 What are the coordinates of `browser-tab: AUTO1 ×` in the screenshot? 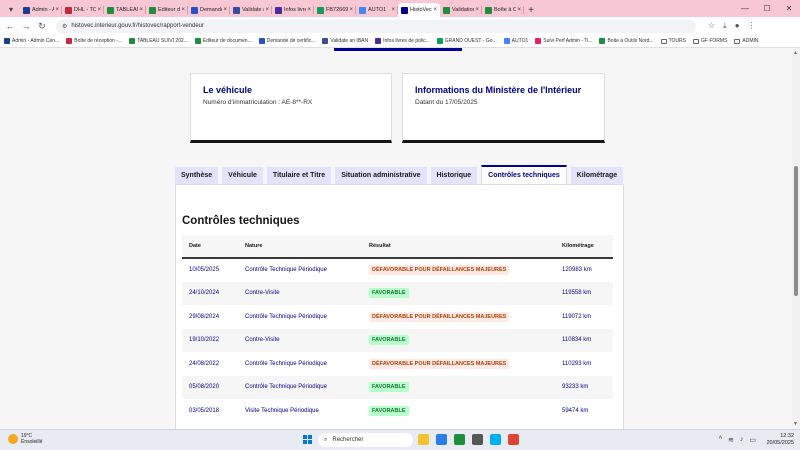 It's located at (377, 10).